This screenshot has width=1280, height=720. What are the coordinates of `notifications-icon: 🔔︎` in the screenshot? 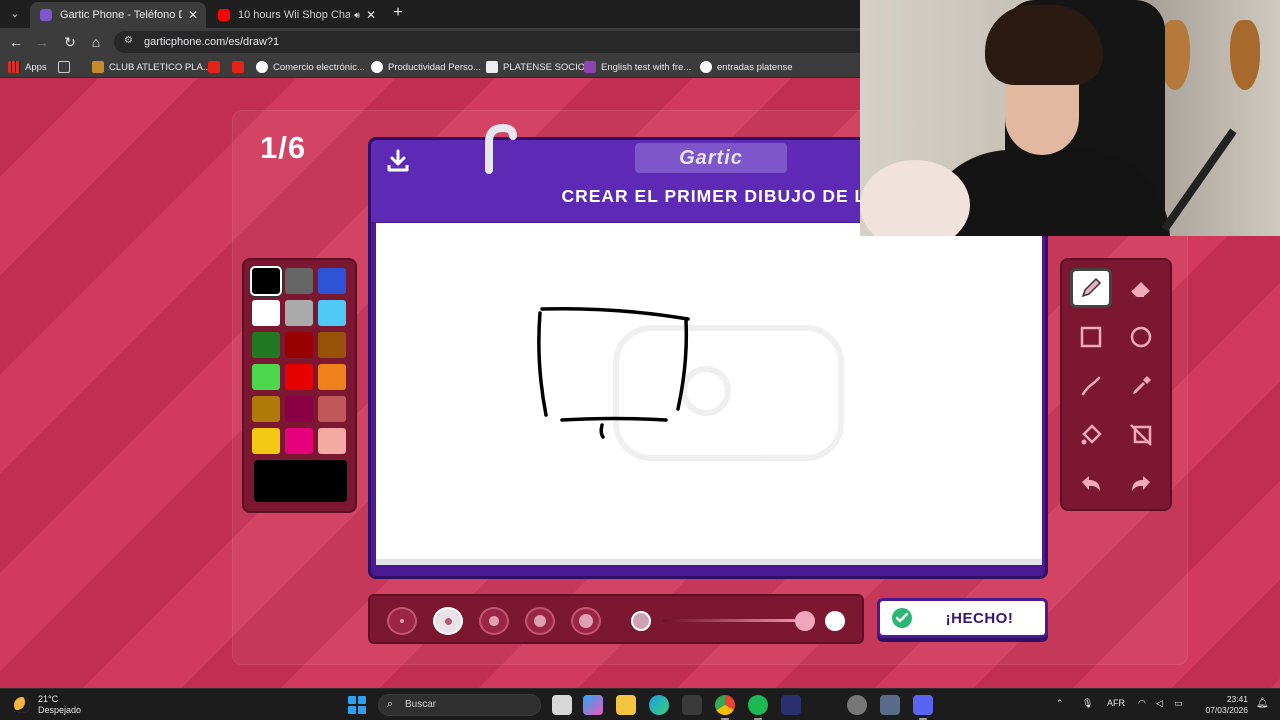 It's located at (1262, 703).